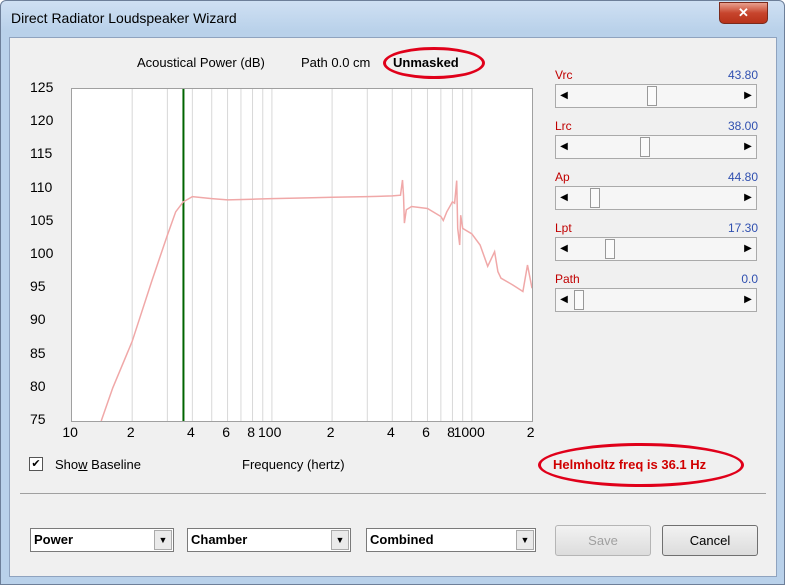  Describe the element at coordinates (656, 147) in the screenshot. I see `slider-lrc: ◀ ▶` at that location.